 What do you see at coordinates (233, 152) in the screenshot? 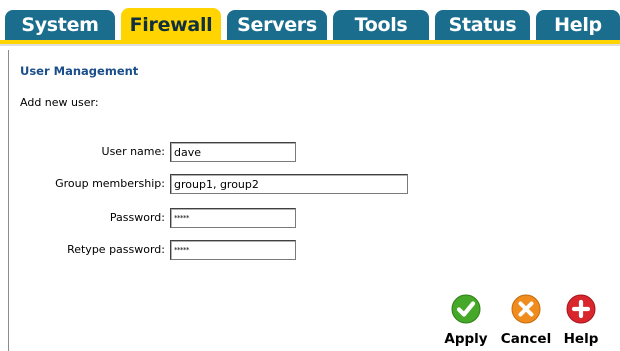
I see `username-field` at bounding box center [233, 152].